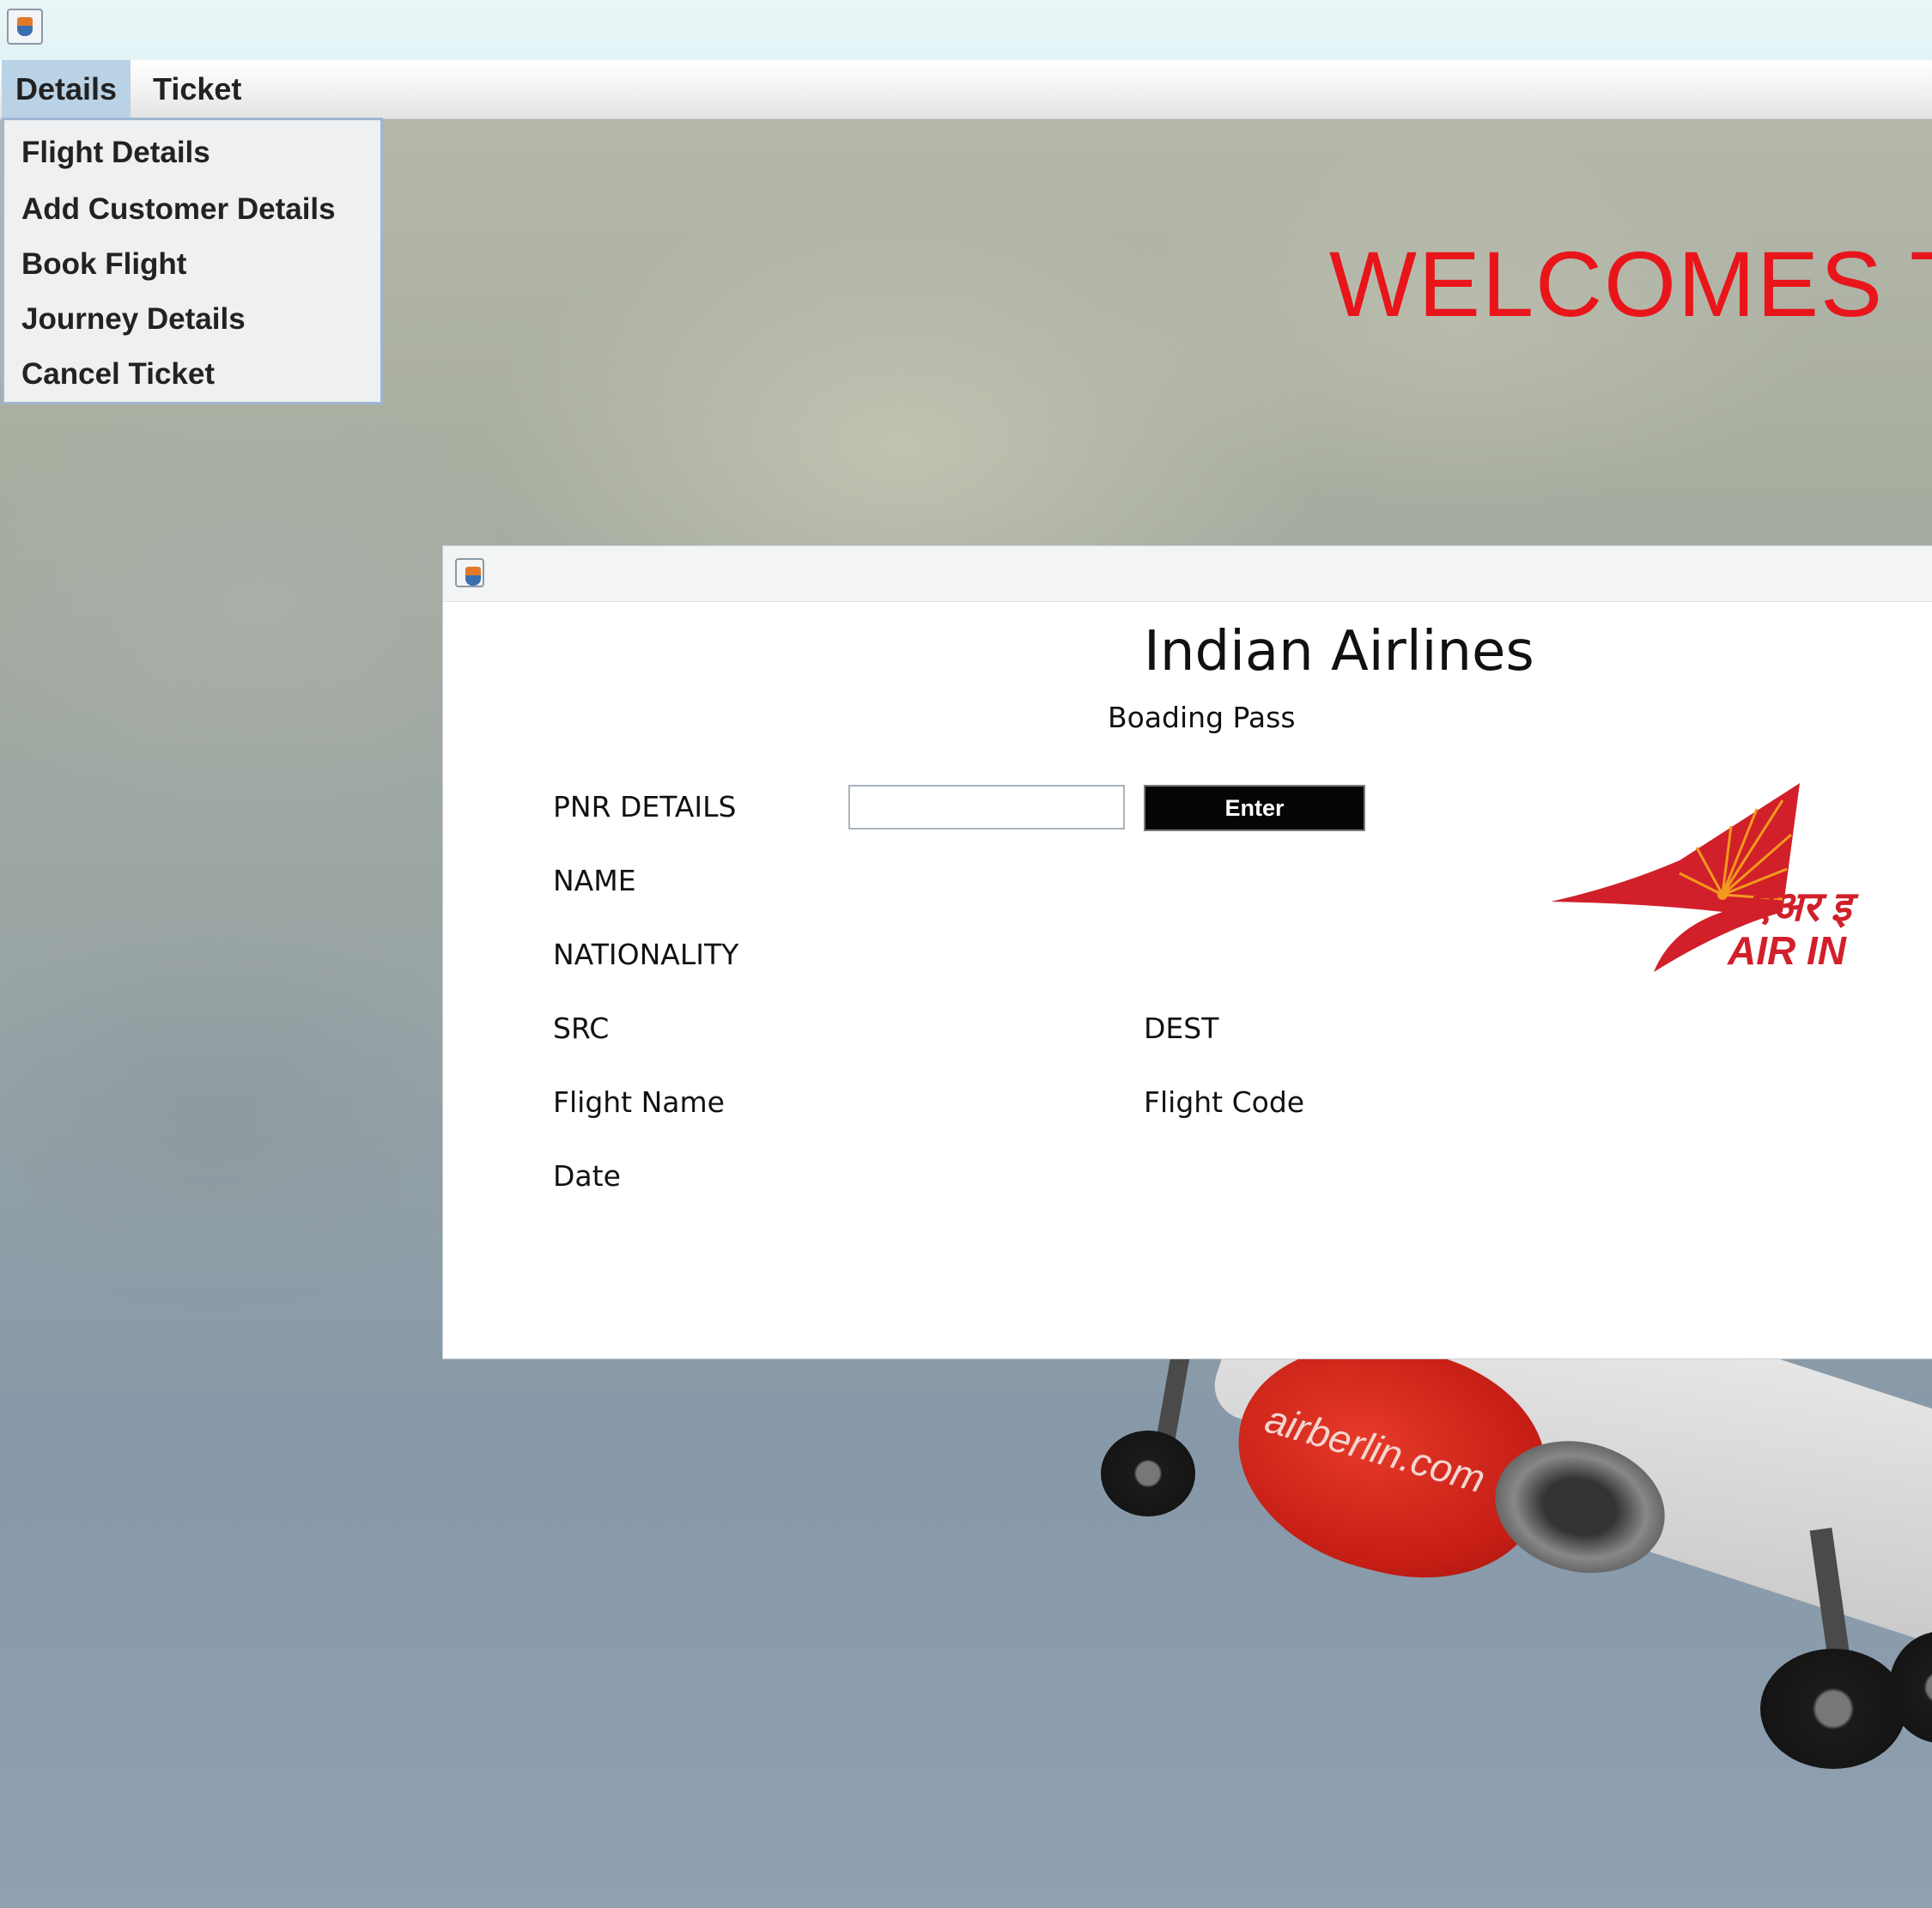  I want to click on air-india-logo: एअर इ AIR IN, so click(1741, 882).